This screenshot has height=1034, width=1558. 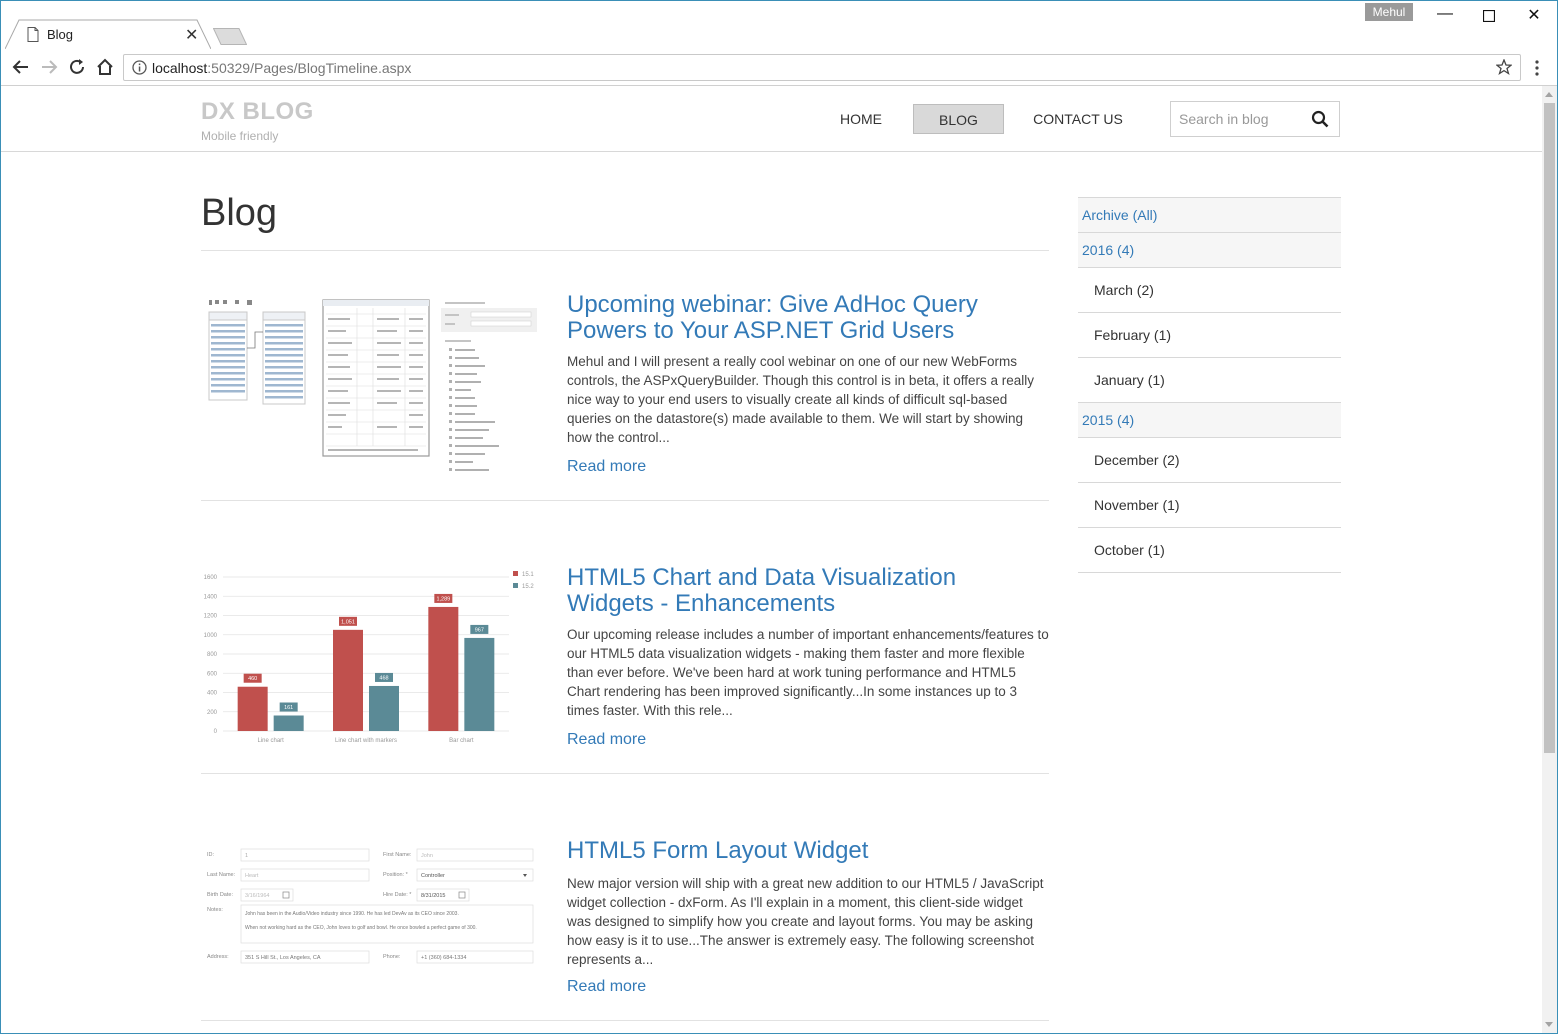 I want to click on chart-y-tick-label: 600, so click(x=212, y=674).